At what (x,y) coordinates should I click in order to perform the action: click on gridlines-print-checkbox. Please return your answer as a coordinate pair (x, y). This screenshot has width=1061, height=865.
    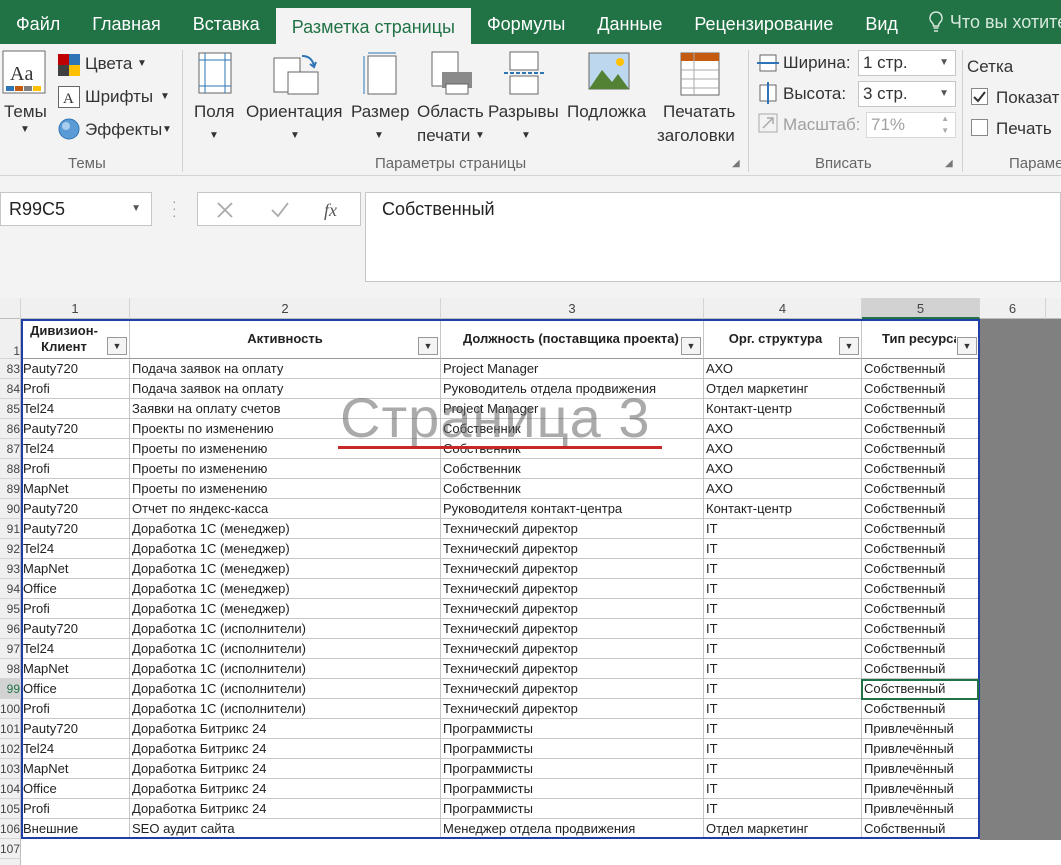
    Looking at the image, I should click on (979, 127).